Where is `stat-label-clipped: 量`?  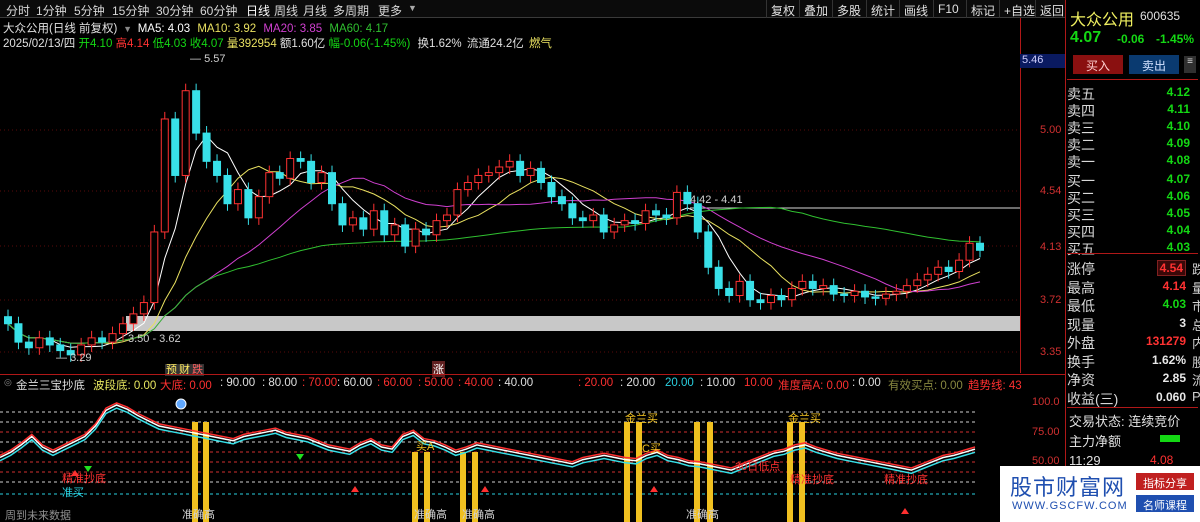 stat-label-clipped: 量 is located at coordinates (1196, 288).